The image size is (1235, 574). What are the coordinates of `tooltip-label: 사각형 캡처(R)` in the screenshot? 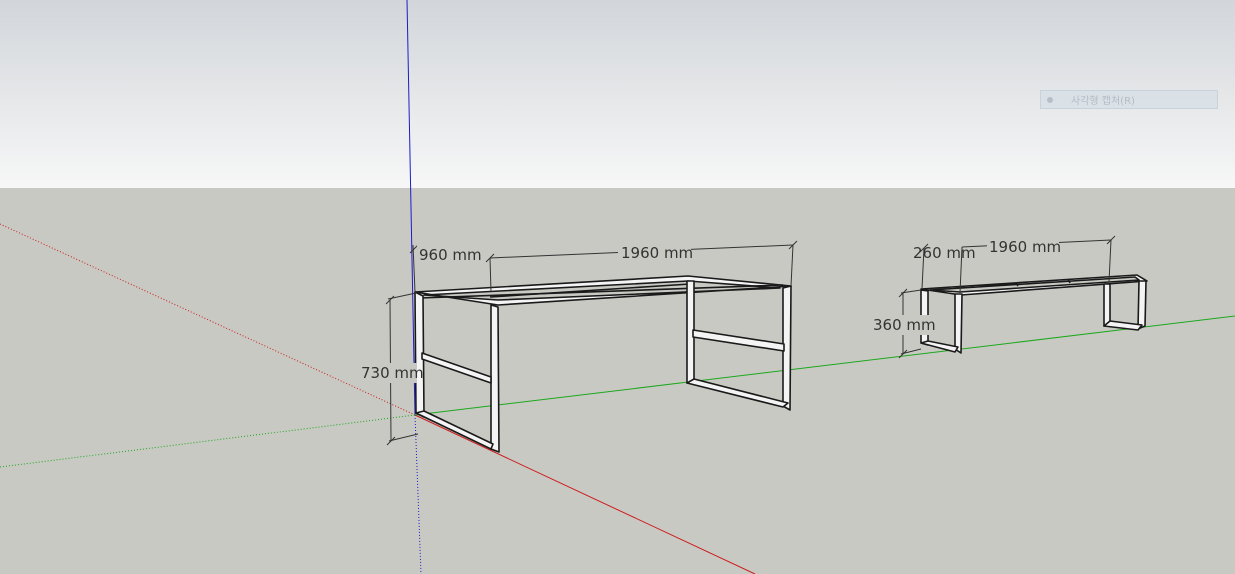 It's located at (1103, 101).